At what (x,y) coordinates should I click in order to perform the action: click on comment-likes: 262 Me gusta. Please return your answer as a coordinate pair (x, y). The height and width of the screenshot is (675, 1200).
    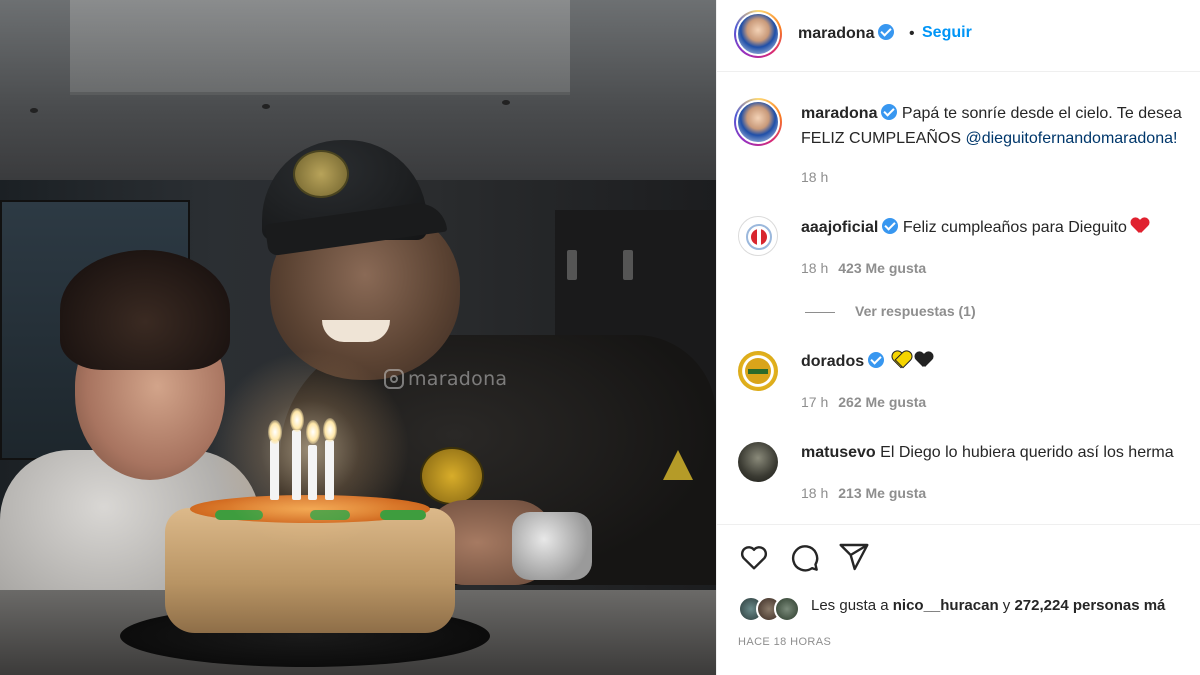
    Looking at the image, I should click on (882, 402).